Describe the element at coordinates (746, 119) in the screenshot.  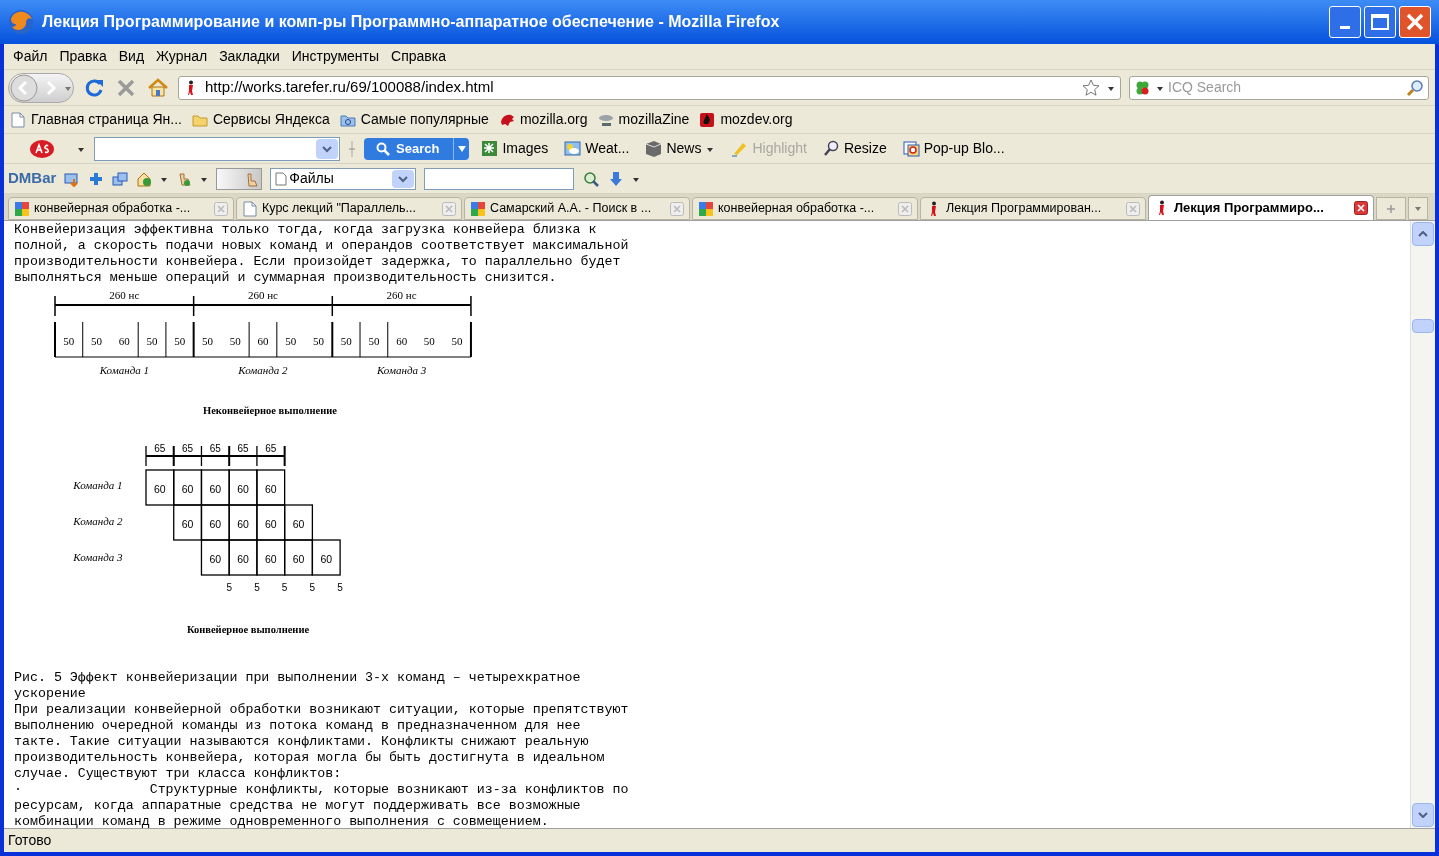
I see `bookmark-link: mozdev.org` at that location.